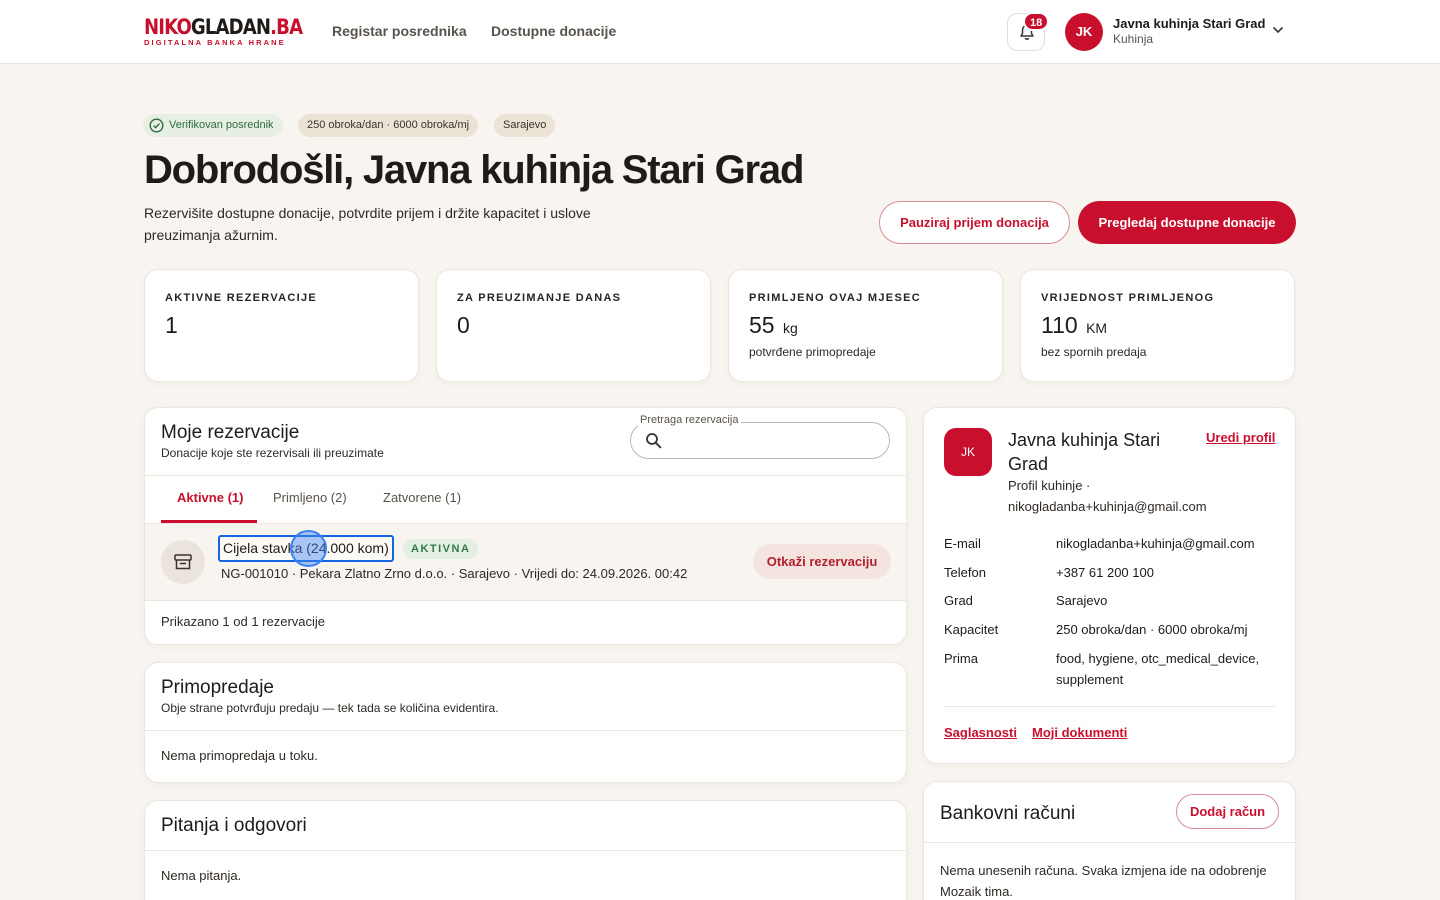 This screenshot has width=1440, height=900. Describe the element at coordinates (539, 298) in the screenshot. I see `stat-label: ZA PREUZIMANJE DANAS` at that location.